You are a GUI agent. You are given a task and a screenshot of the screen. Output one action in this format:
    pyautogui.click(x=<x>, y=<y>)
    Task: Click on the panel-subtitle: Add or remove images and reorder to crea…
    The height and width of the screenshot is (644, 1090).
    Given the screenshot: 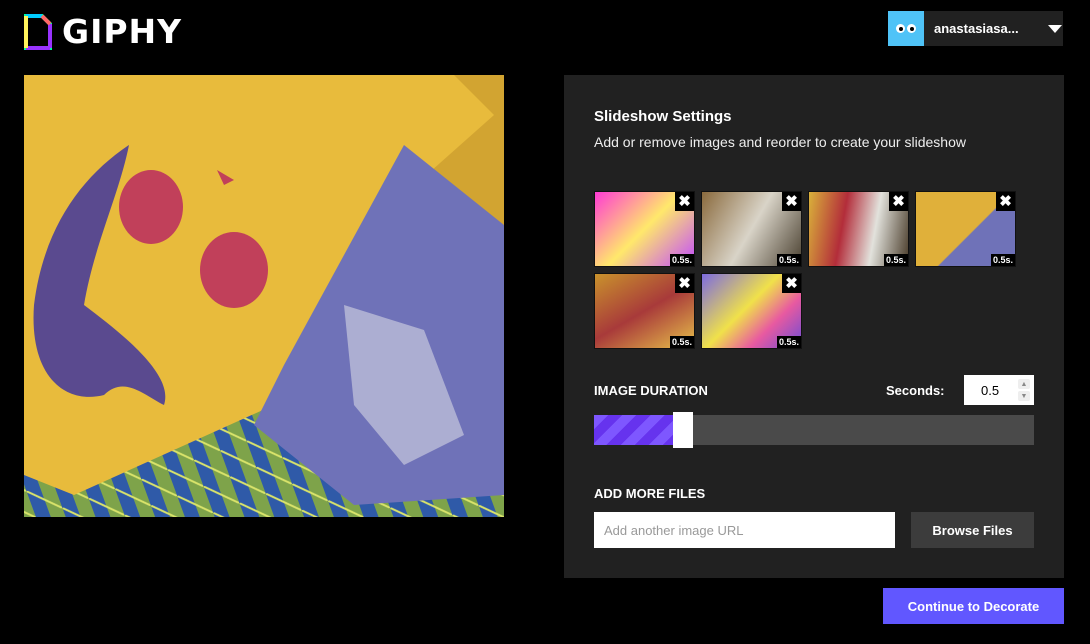 What is the action you would take?
    pyautogui.click(x=780, y=142)
    